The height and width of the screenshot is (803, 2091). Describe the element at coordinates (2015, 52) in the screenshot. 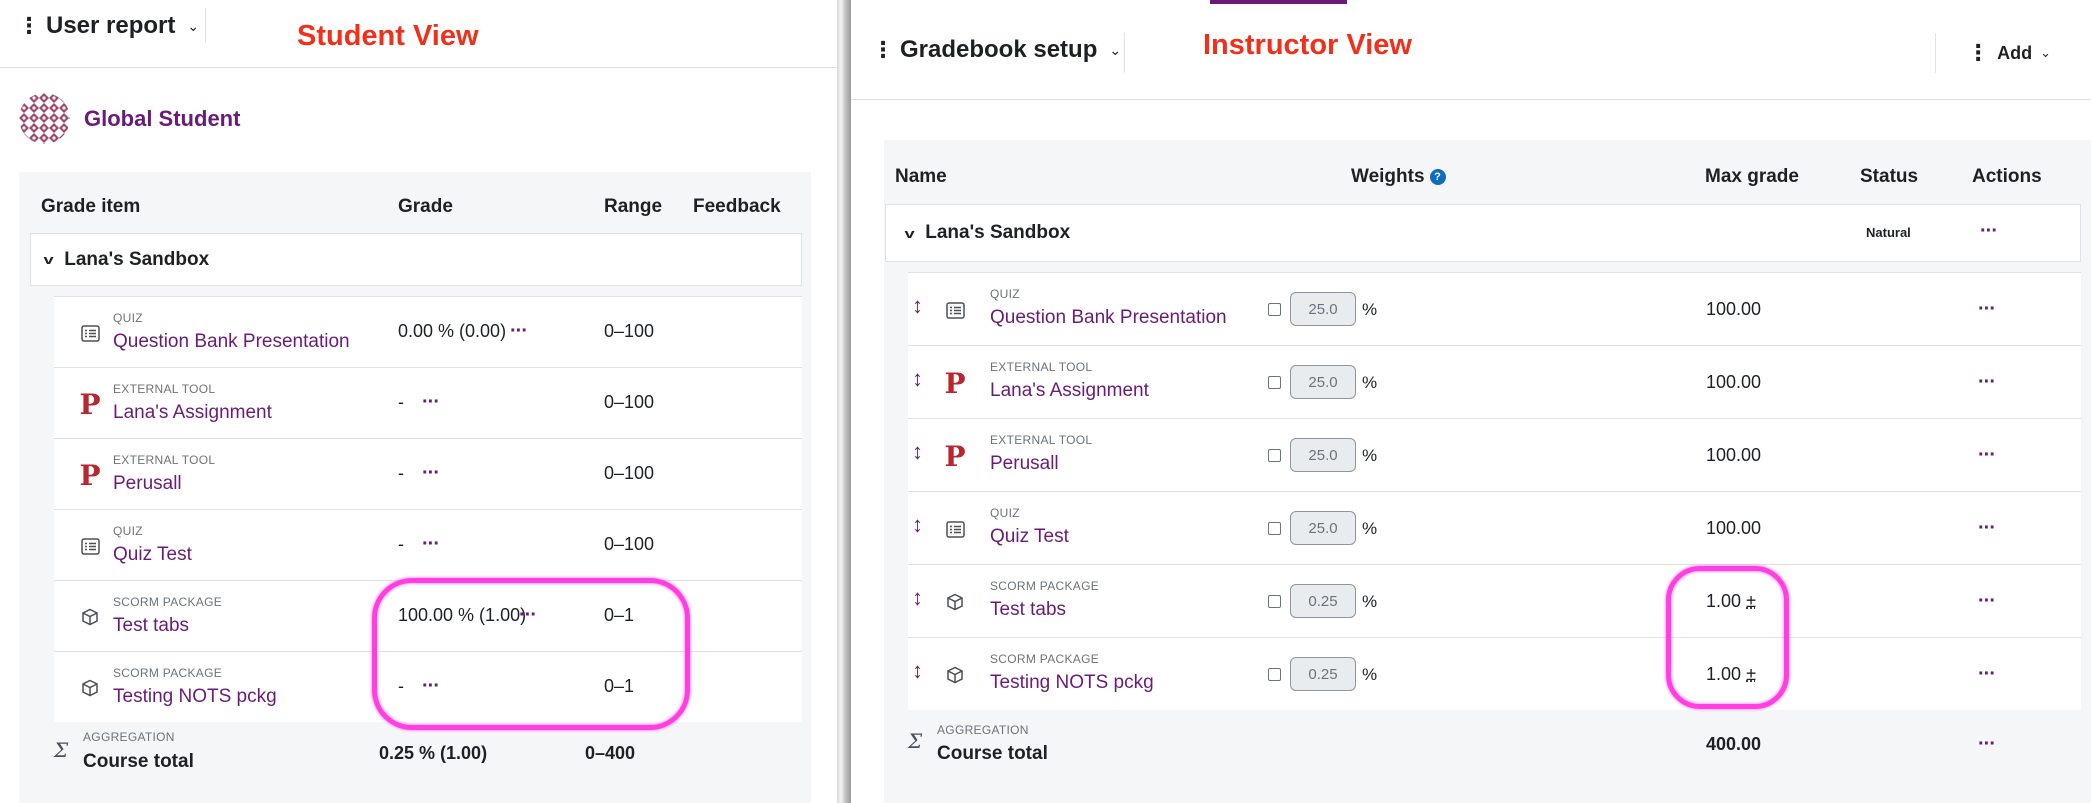

I see `add-label: Add` at that location.